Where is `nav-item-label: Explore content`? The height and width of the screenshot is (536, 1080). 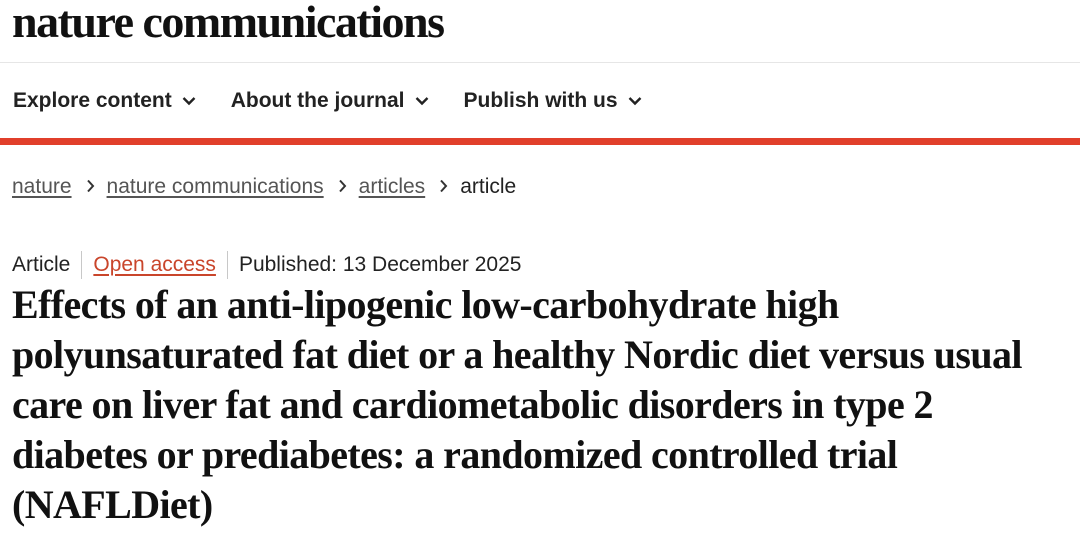
nav-item-label: Explore content is located at coordinates (92, 100).